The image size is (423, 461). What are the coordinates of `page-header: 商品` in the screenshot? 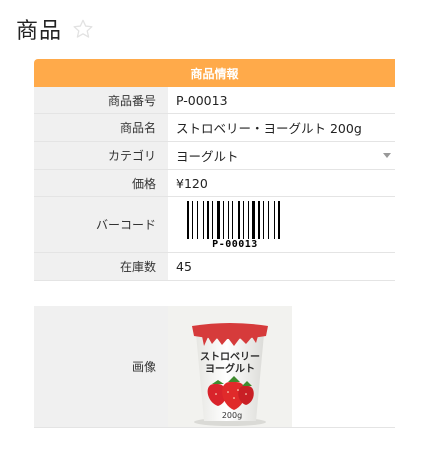 It's located at (55, 29).